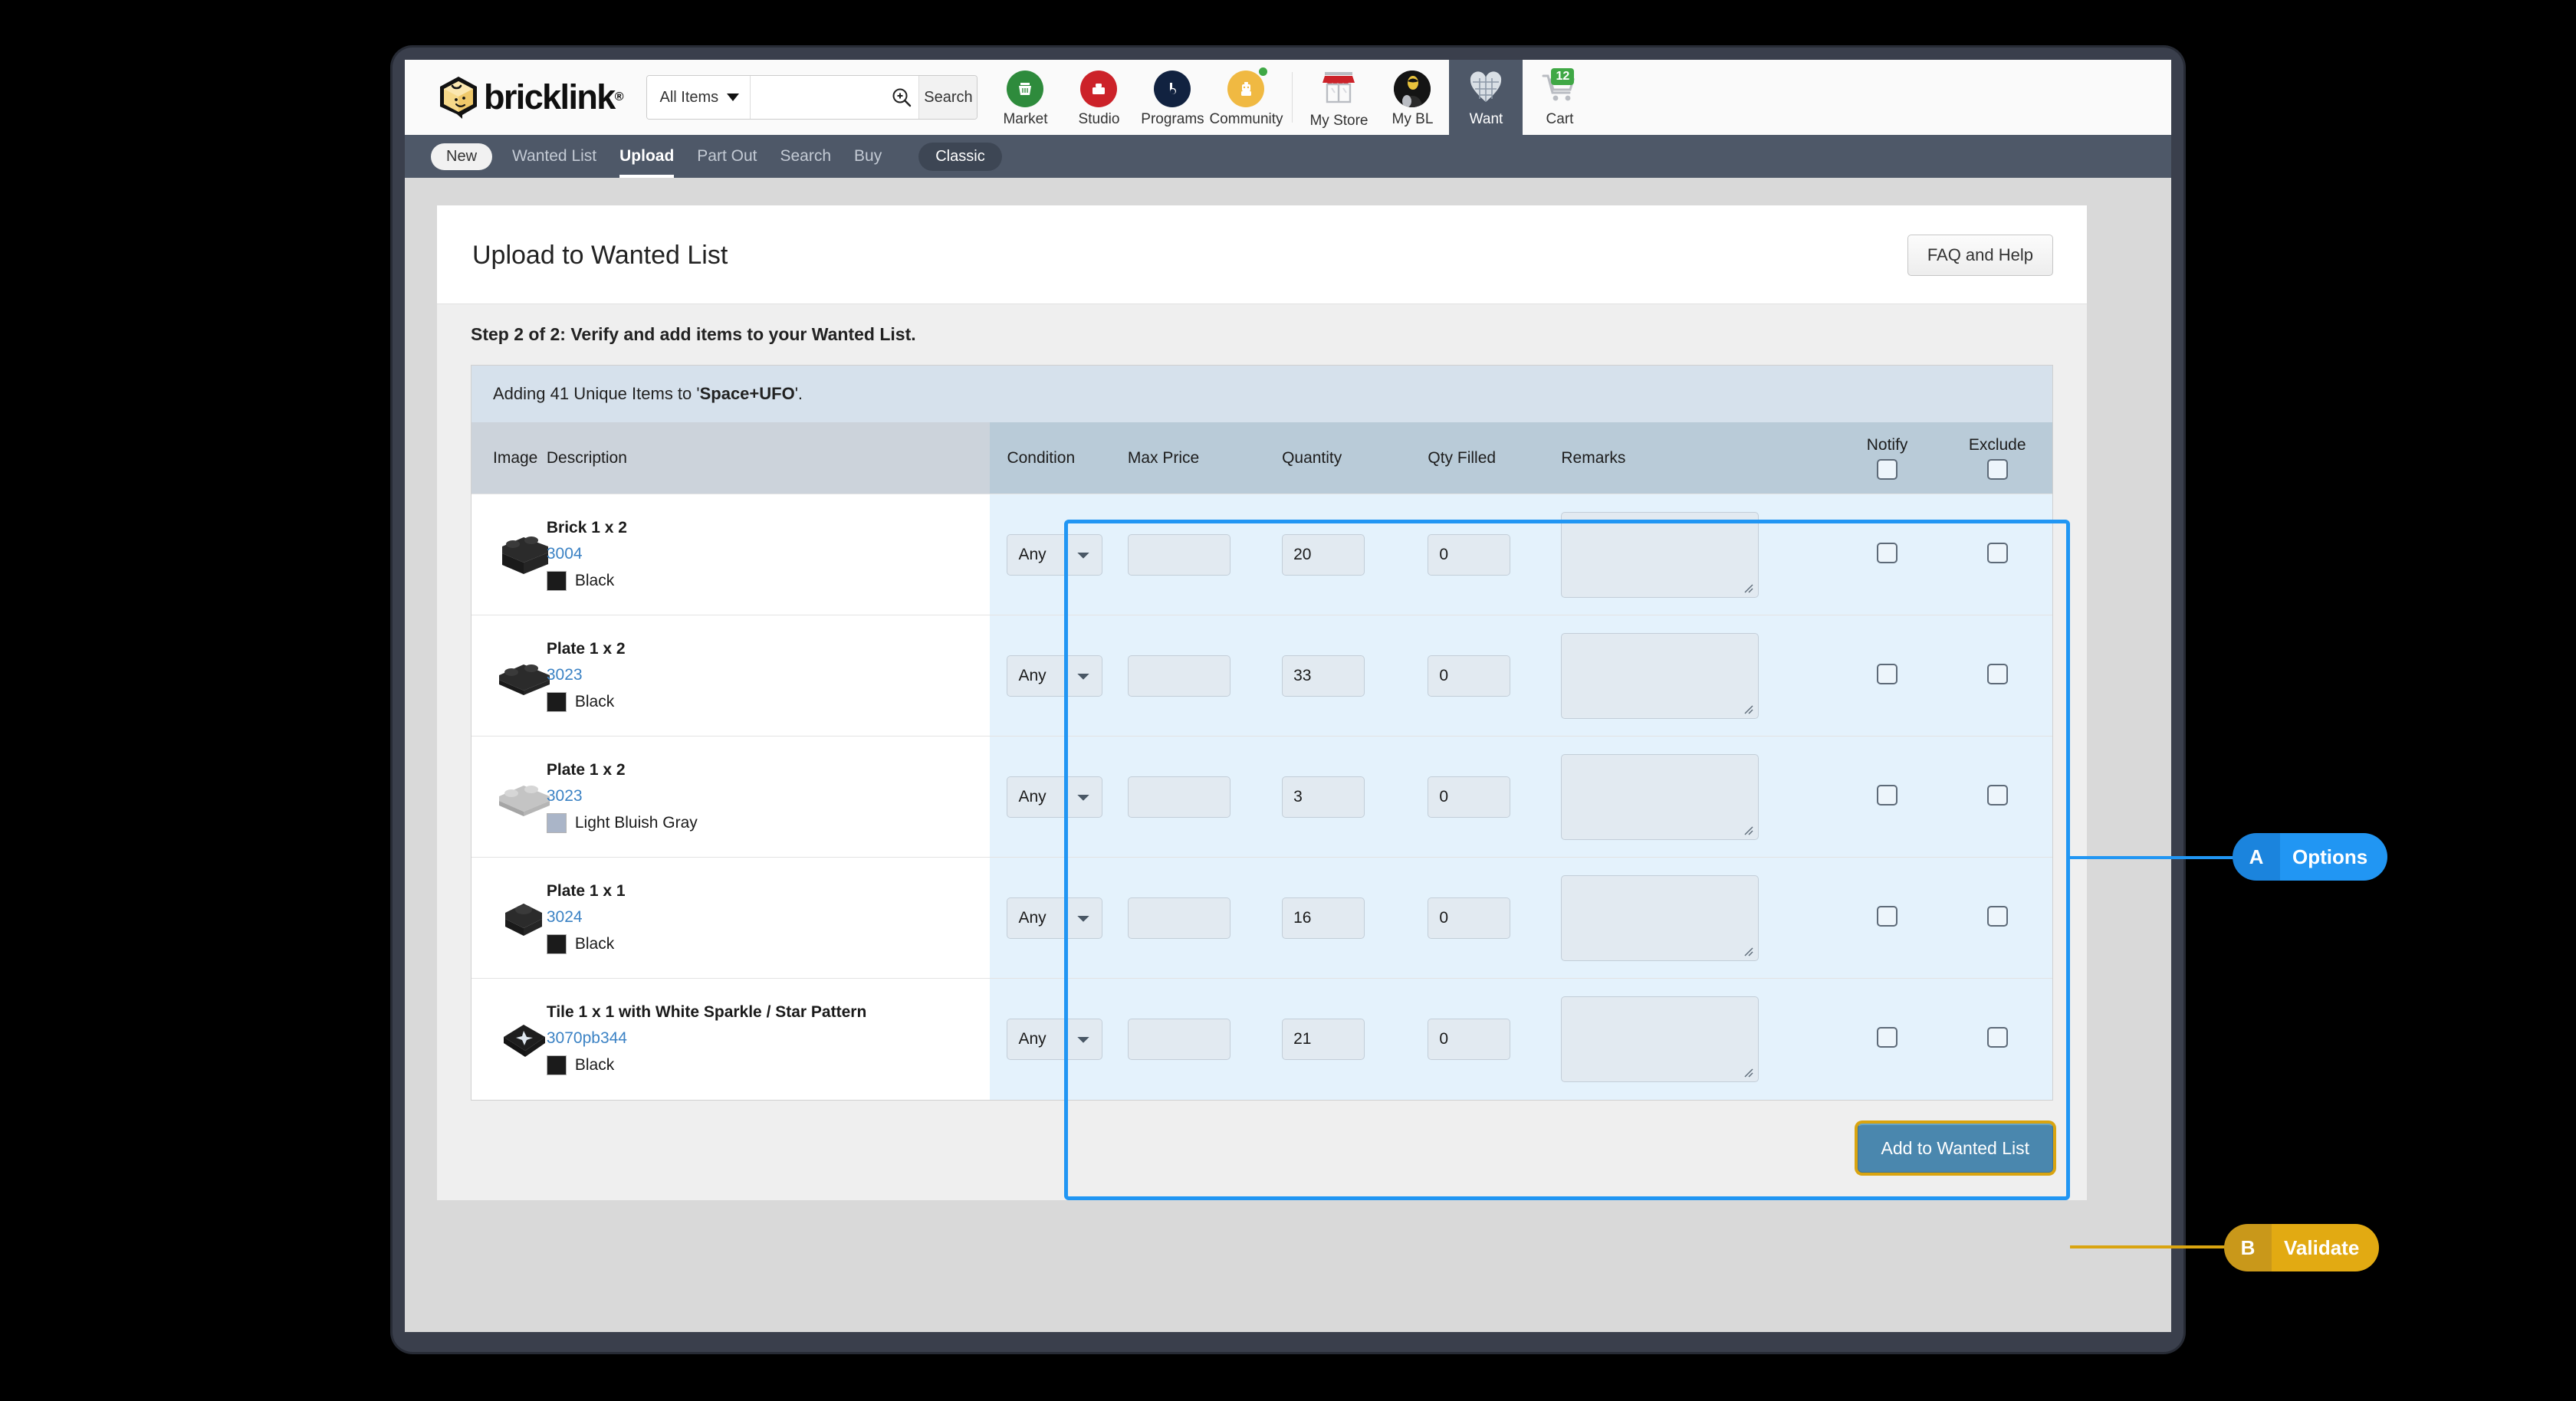 The height and width of the screenshot is (1401, 2576). What do you see at coordinates (510, 458) in the screenshot?
I see `col-header-image: Image` at bounding box center [510, 458].